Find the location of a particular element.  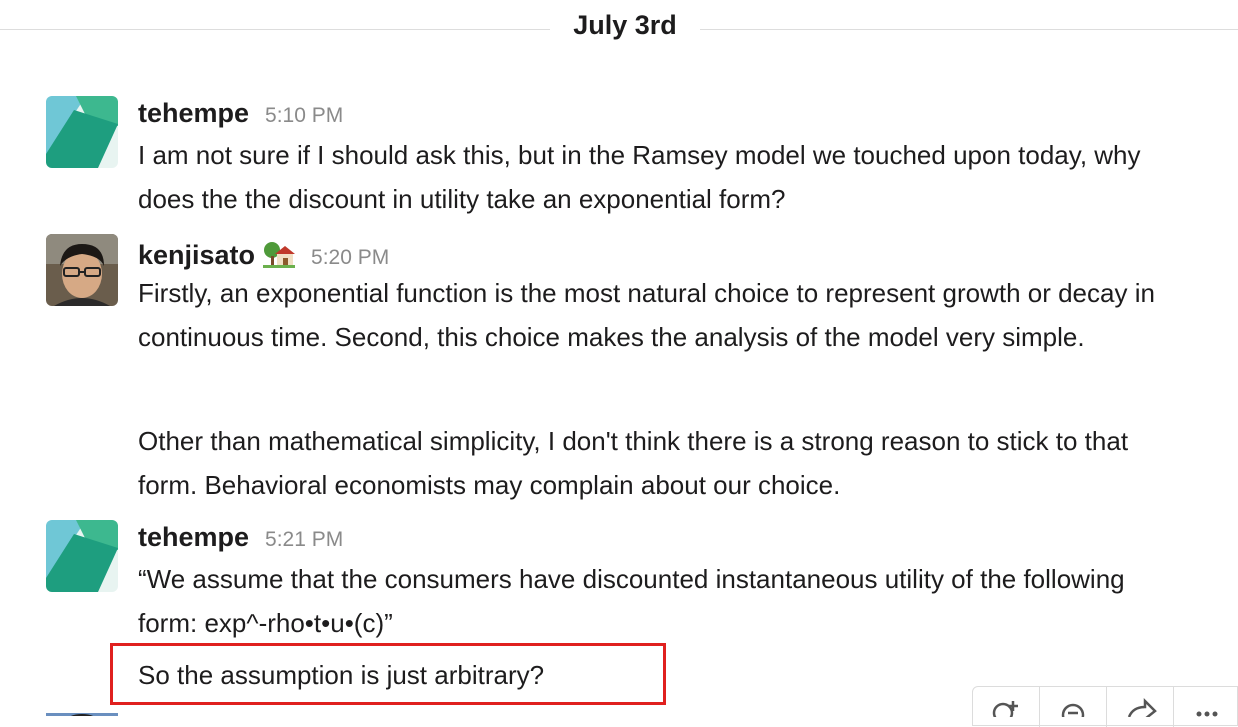

divider-line-left is located at coordinates (275, 29).